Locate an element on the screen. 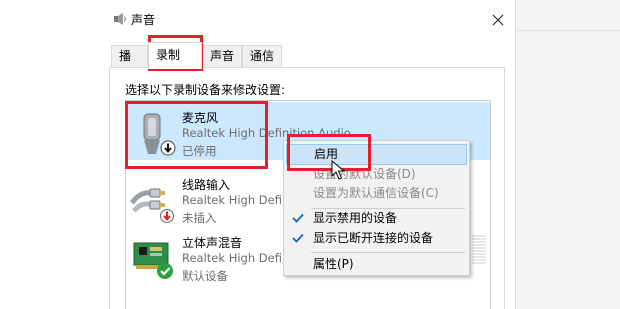 The image size is (620, 309). close-button is located at coordinates (498, 20).